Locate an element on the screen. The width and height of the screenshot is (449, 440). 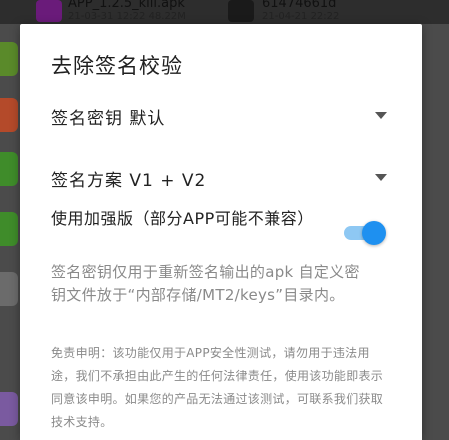
file-name: 61474661d is located at coordinates (299, 5).